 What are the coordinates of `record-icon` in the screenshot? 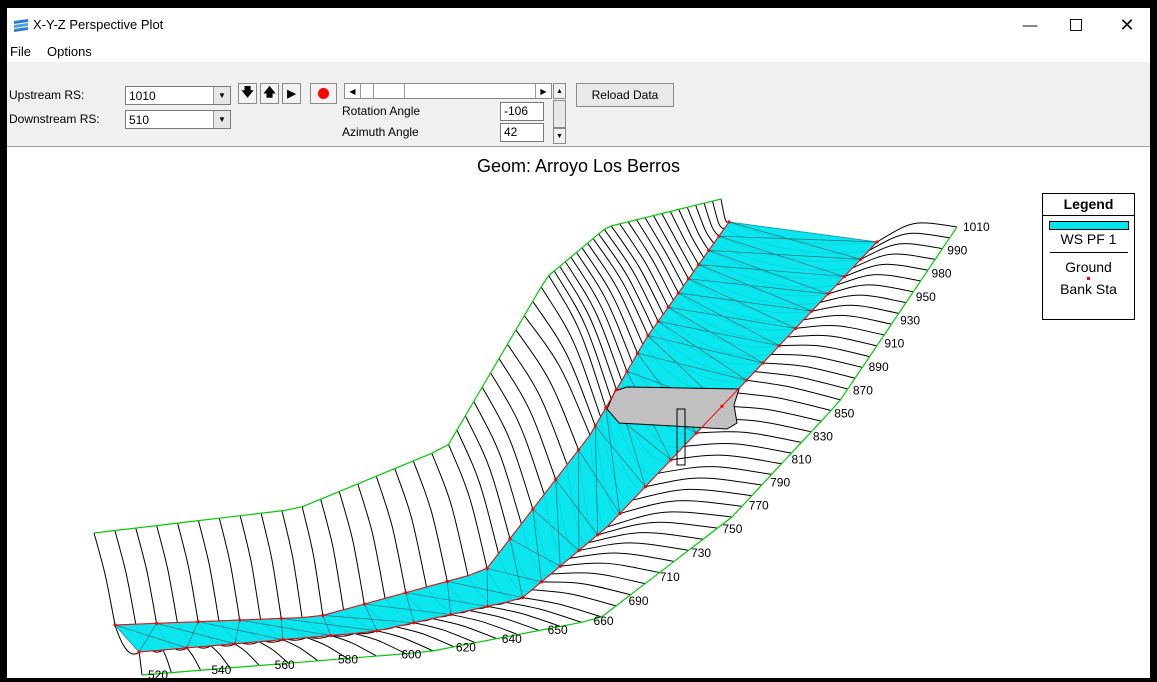 It's located at (323, 93).